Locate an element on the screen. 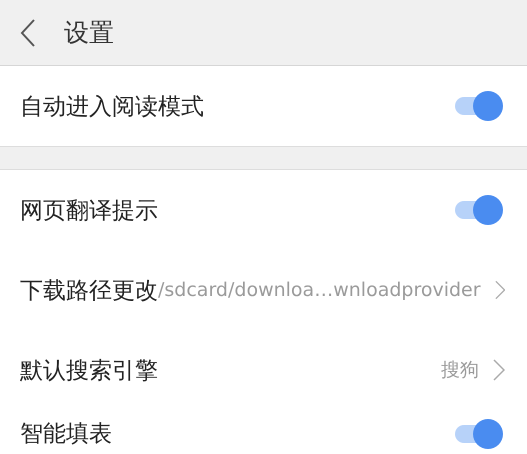 This screenshot has width=527, height=454. setting-value: 搜狗 is located at coordinates (460, 370).